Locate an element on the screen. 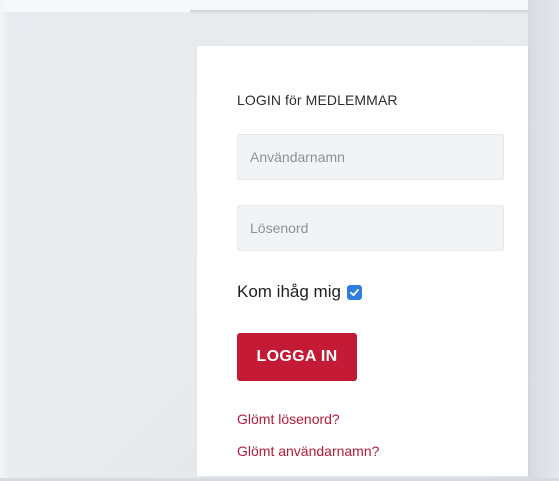  top-shadow is located at coordinates (374, 12).